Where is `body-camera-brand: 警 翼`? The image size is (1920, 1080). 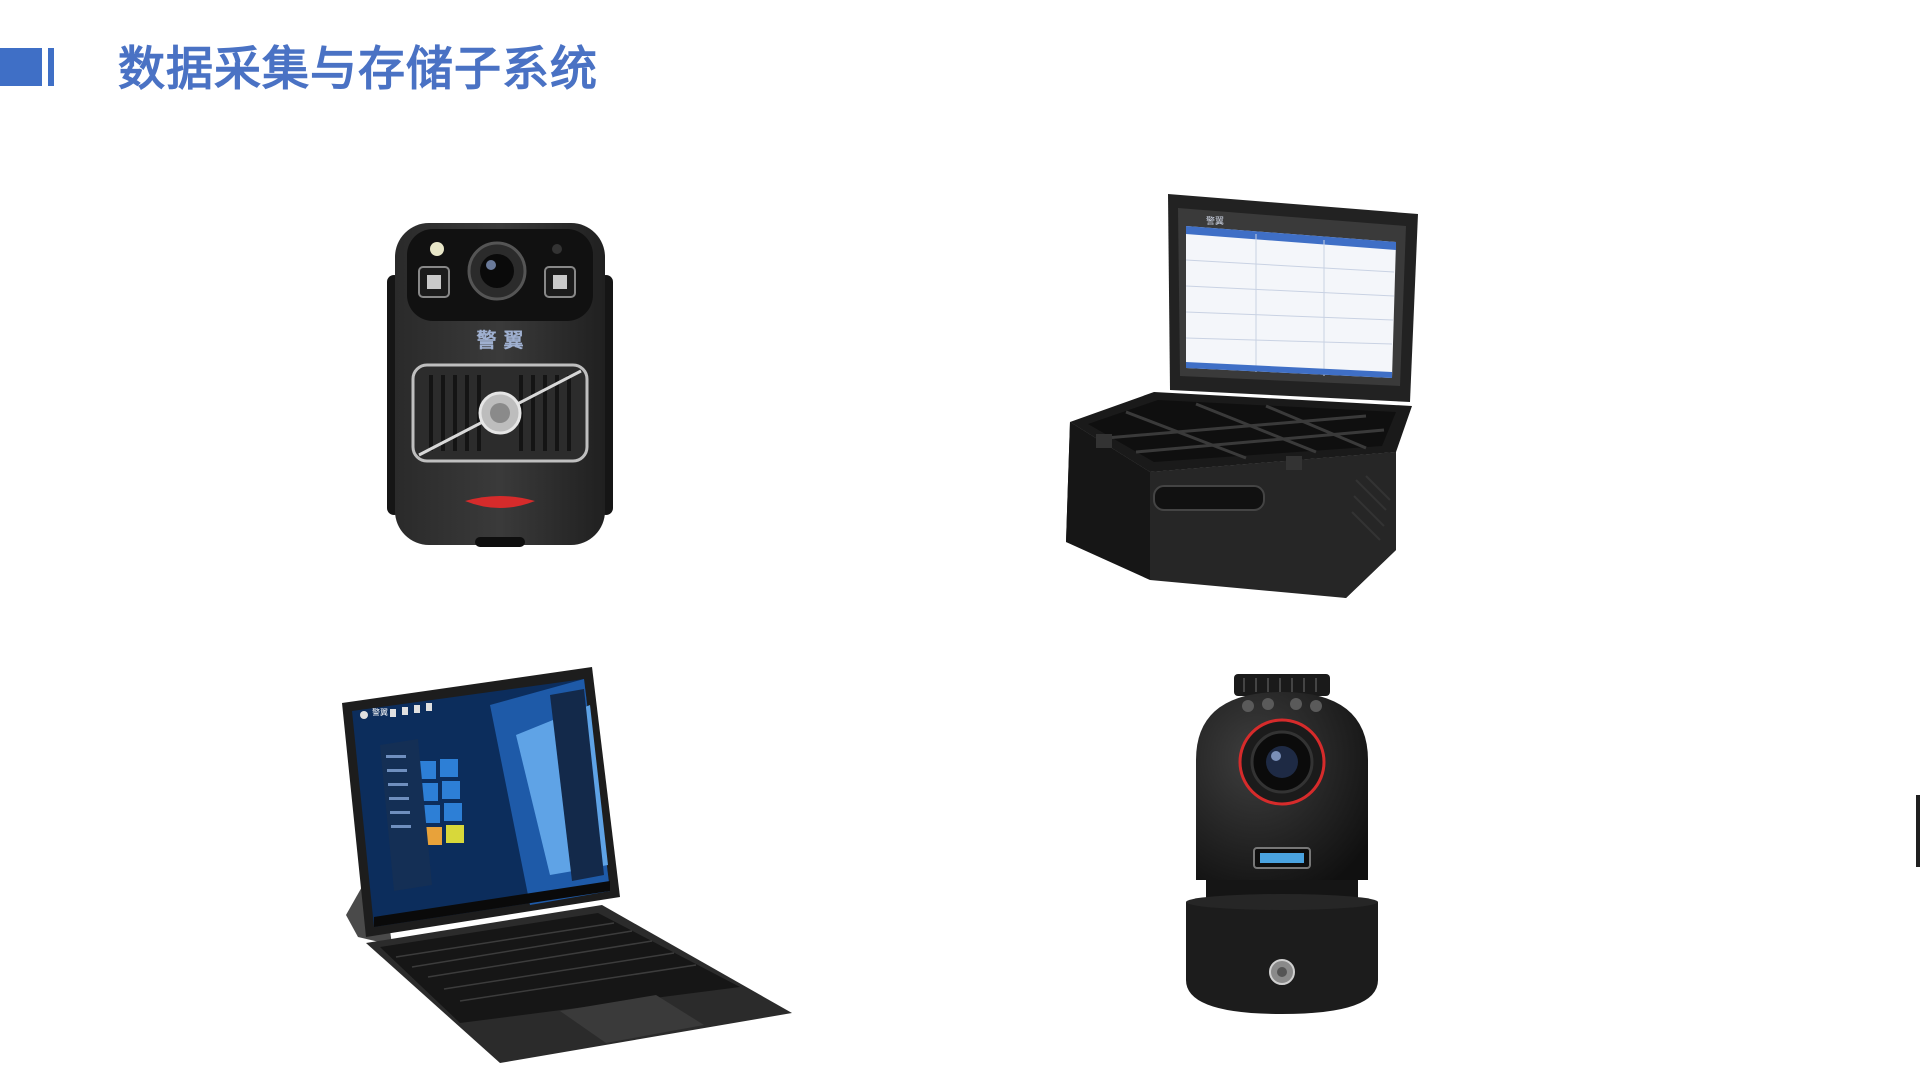
body-camera-brand: 警 翼 is located at coordinates (500, 340).